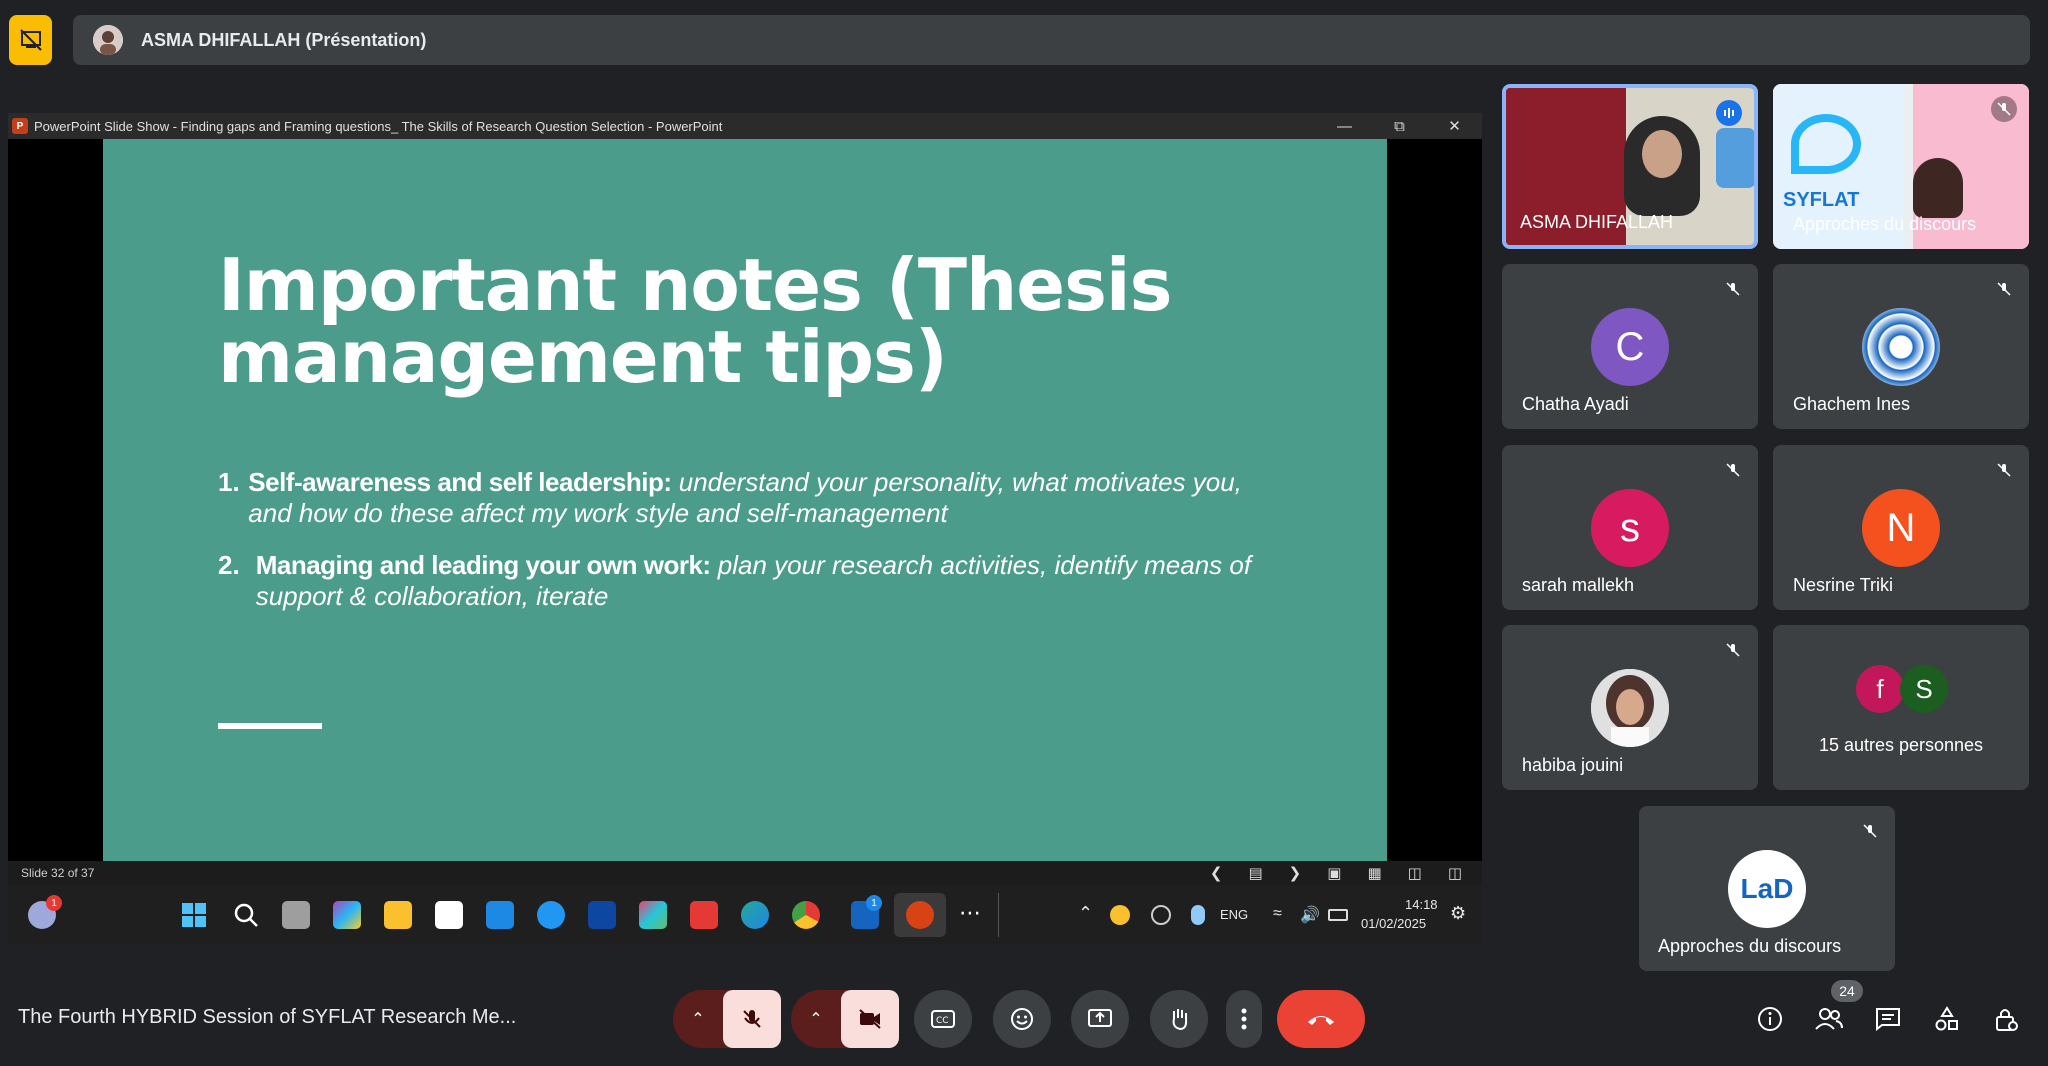 This screenshot has height=1066, width=2048. I want to click on participant-name: sarah mallekh, so click(1578, 585).